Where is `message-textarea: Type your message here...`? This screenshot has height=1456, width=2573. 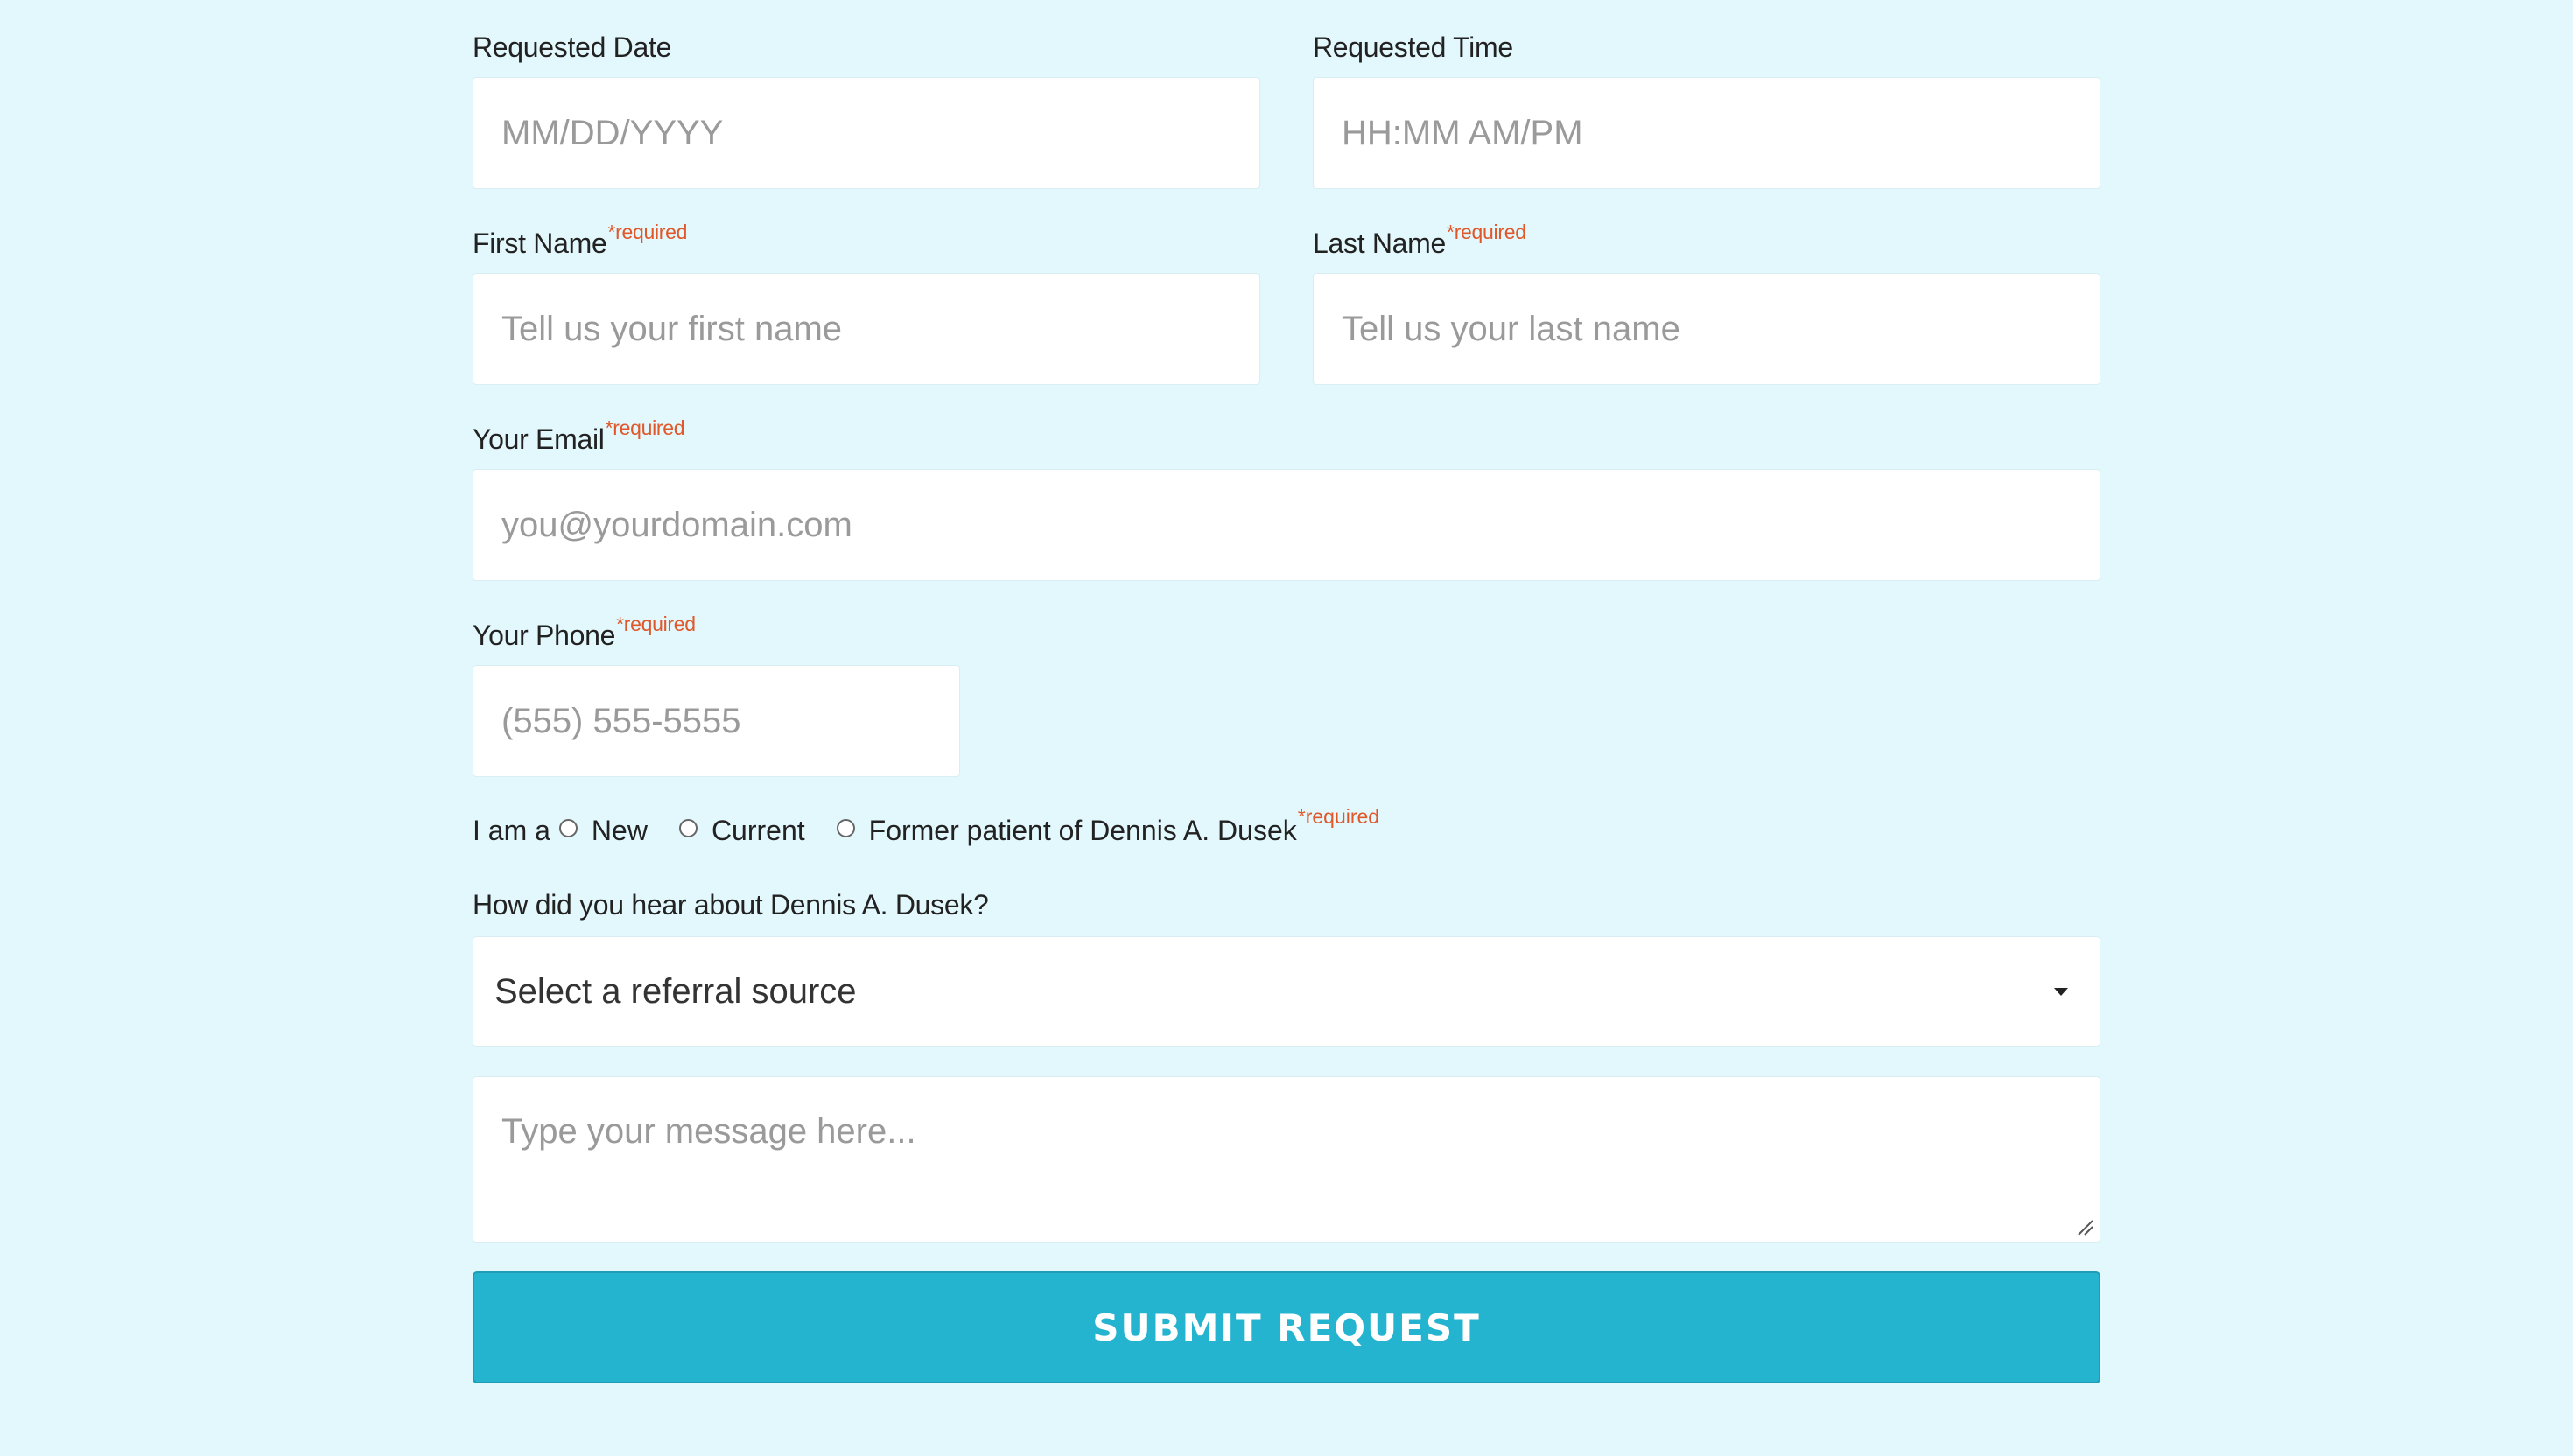 message-textarea: Type your message here... is located at coordinates (1286, 1159).